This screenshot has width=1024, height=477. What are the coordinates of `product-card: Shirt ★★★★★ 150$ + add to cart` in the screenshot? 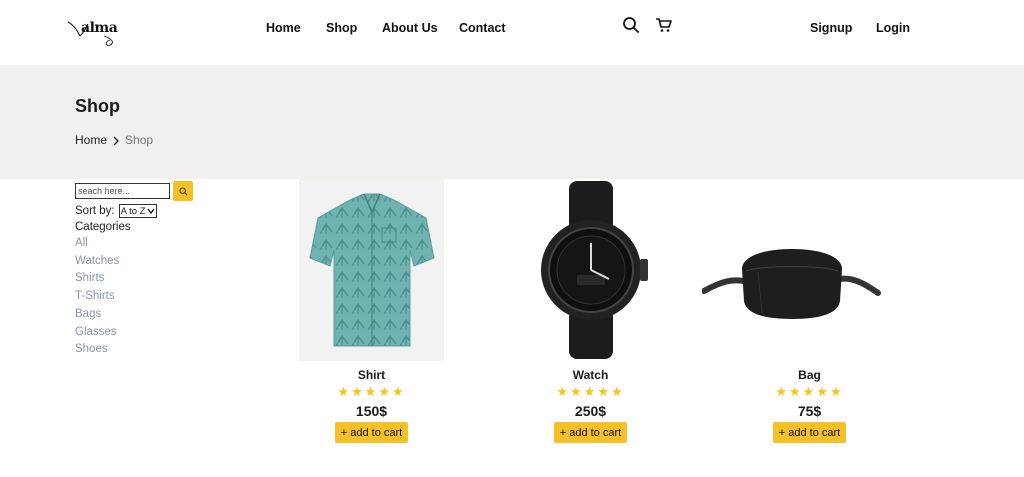 It's located at (371, 311).